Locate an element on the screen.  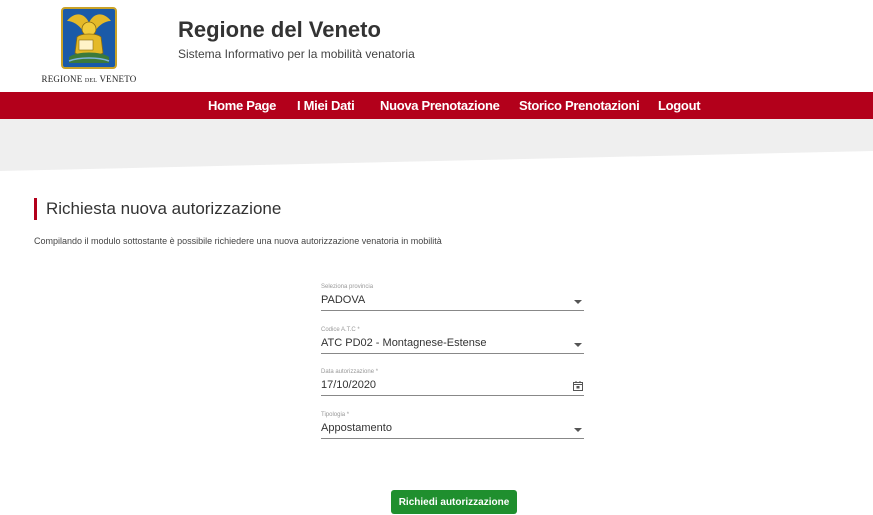
nav-home-page: Home Page is located at coordinates (242, 105).